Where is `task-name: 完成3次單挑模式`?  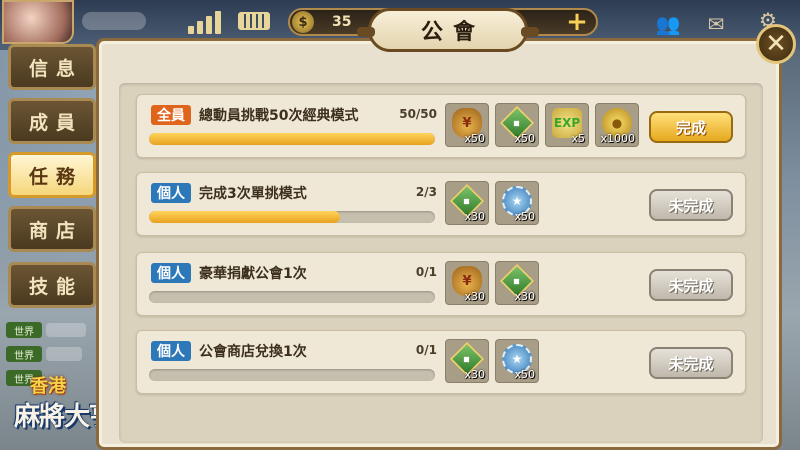 task-name: 完成3次單挑模式 is located at coordinates (253, 194).